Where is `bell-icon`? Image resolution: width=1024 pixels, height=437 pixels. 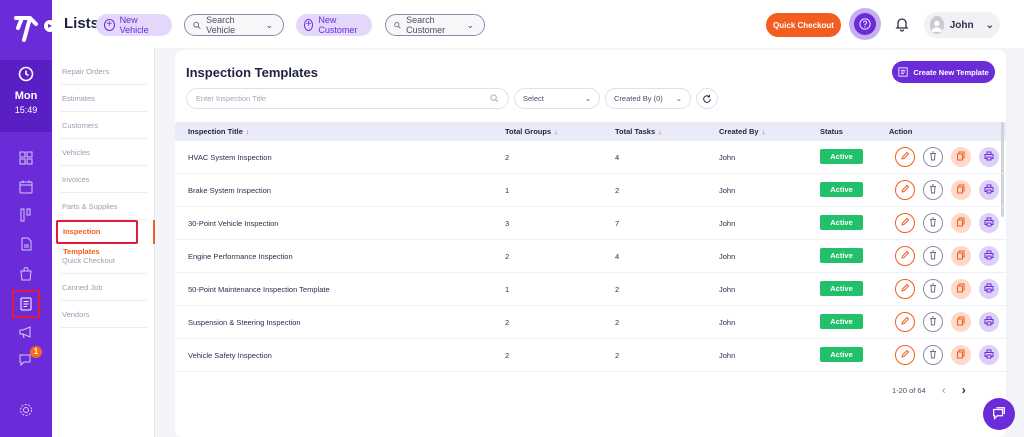
bell-icon is located at coordinates (902, 24).